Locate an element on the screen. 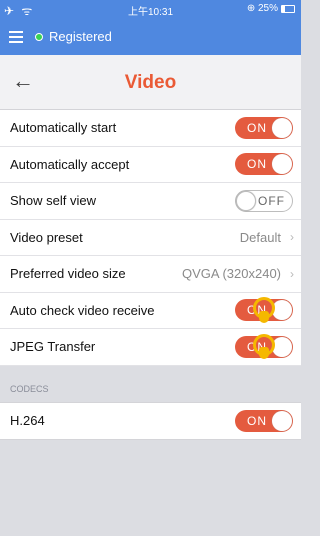 The width and height of the screenshot is (320, 536). status-bar: ✈ ᯤ 上午10:31 ⊕ 25% is located at coordinates (150, 9).